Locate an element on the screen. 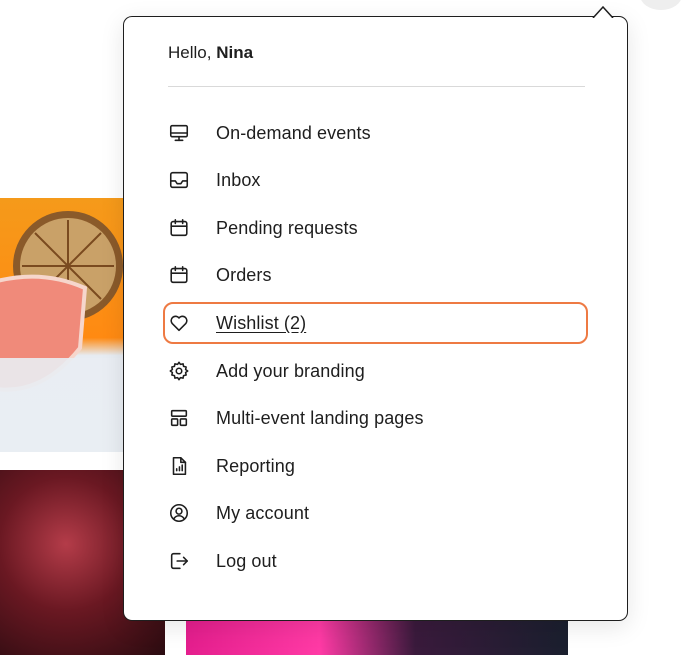  menu-item-label: Orders is located at coordinates (244, 274).